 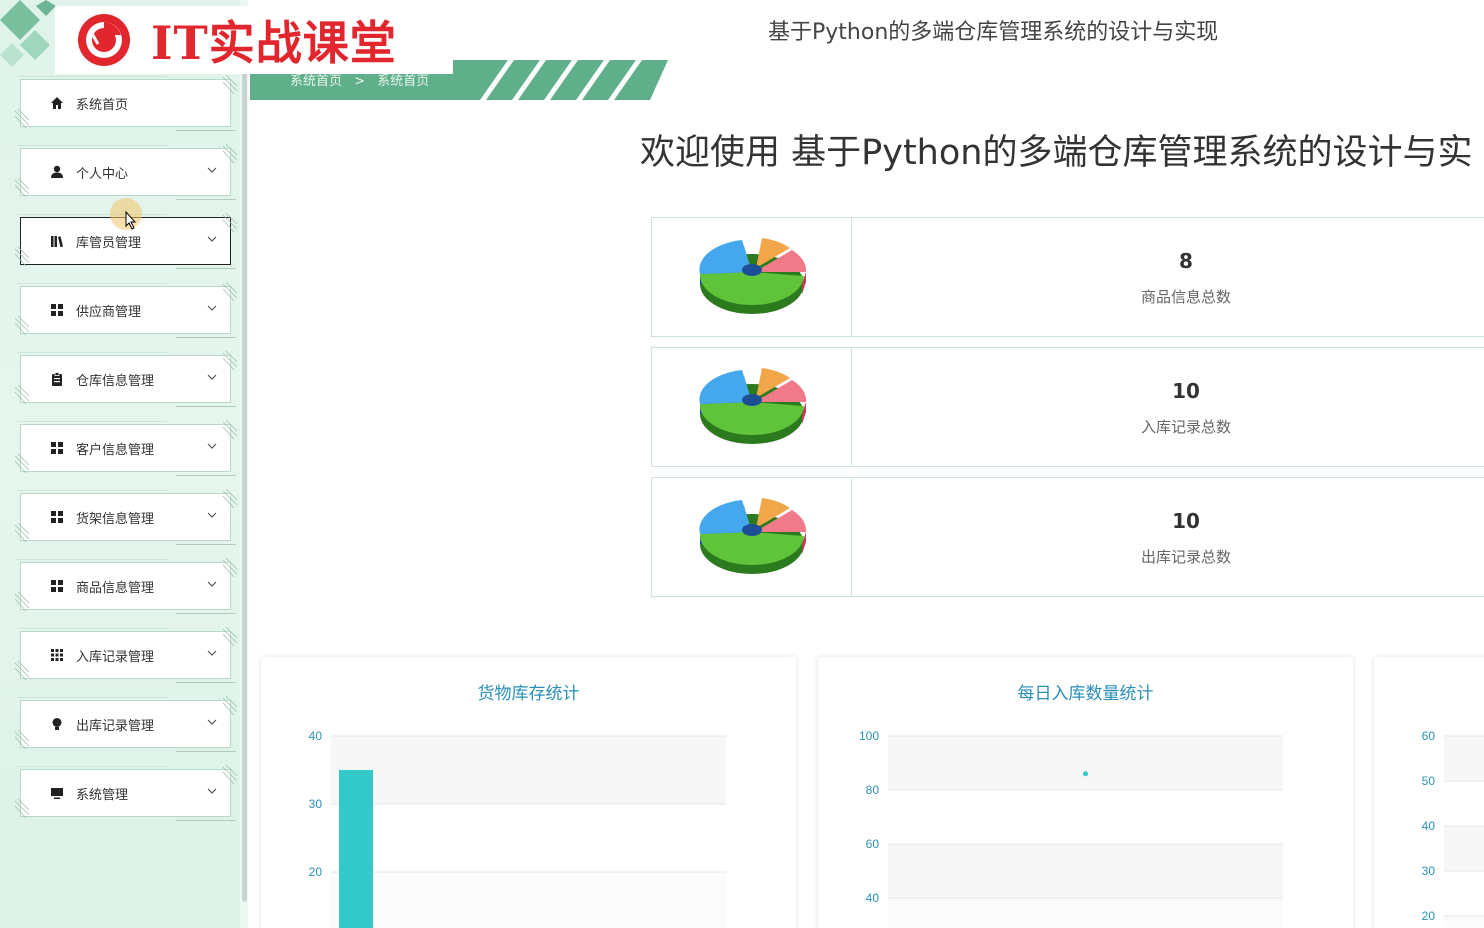 What do you see at coordinates (102, 105) in the screenshot?
I see `sidebar-item-label: 系统首页` at bounding box center [102, 105].